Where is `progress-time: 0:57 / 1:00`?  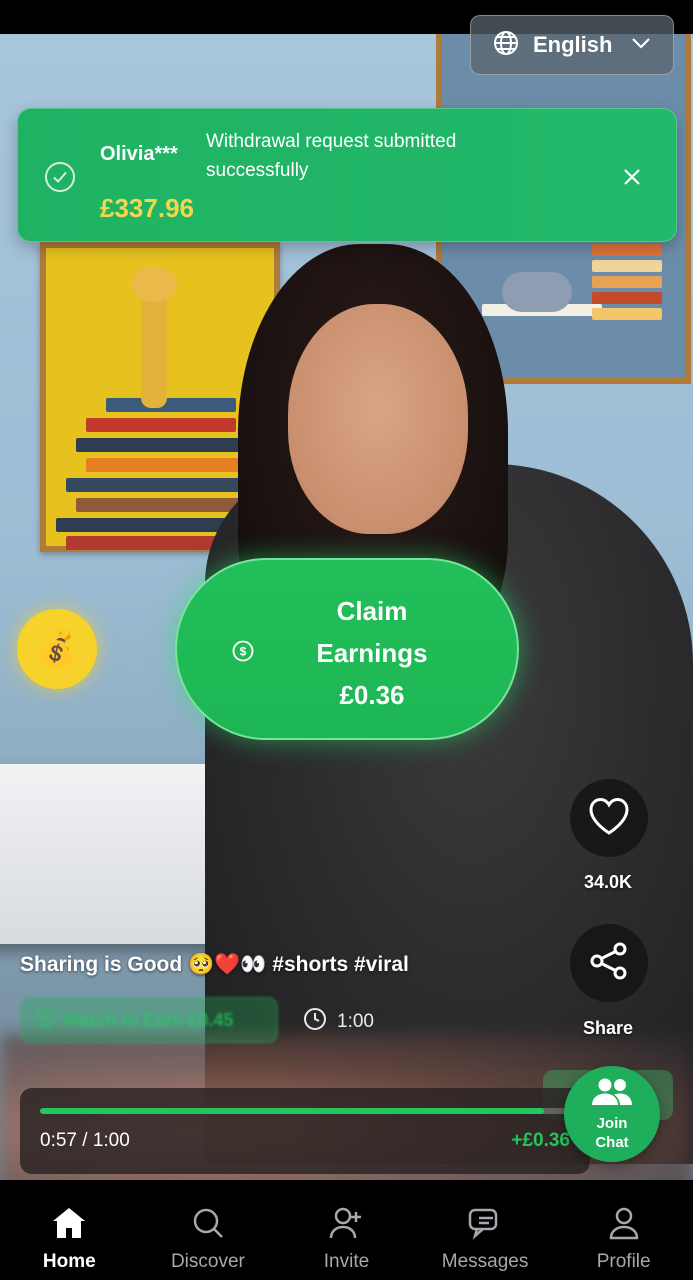
progress-time: 0:57 / 1:00 is located at coordinates (85, 1140).